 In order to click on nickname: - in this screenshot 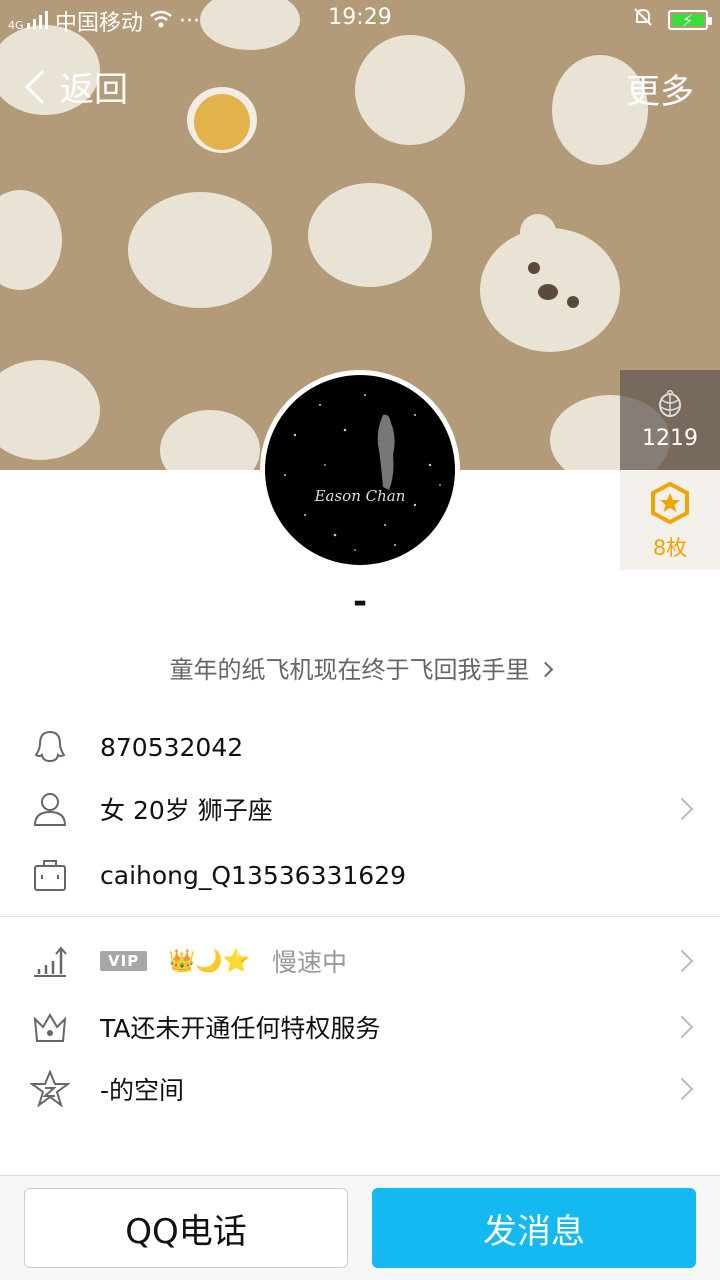, I will do `click(360, 602)`.